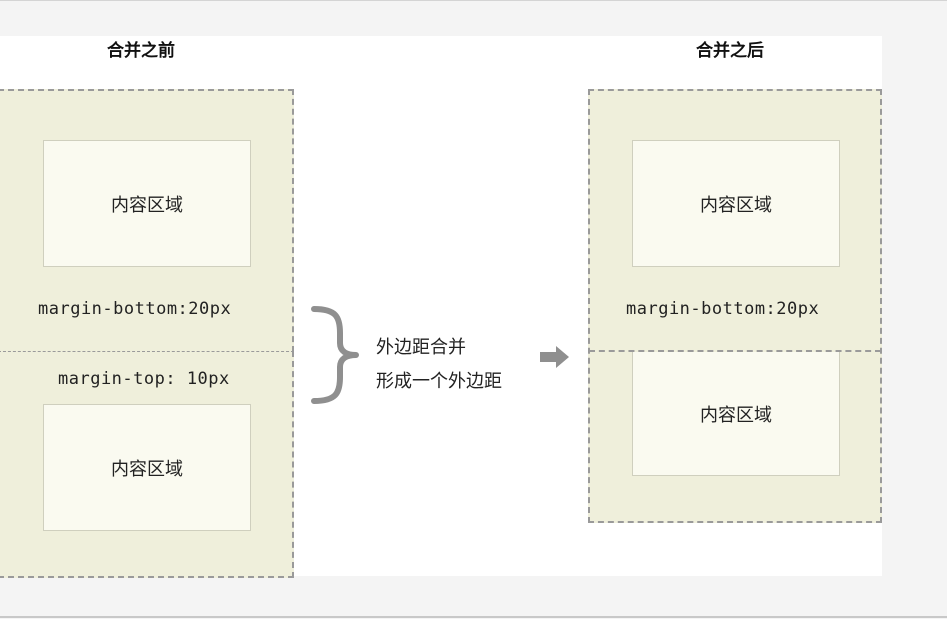 Image resolution: width=947 pixels, height=619 pixels. What do you see at coordinates (141, 51) in the screenshot?
I see `title-before-merge: 合并之前` at bounding box center [141, 51].